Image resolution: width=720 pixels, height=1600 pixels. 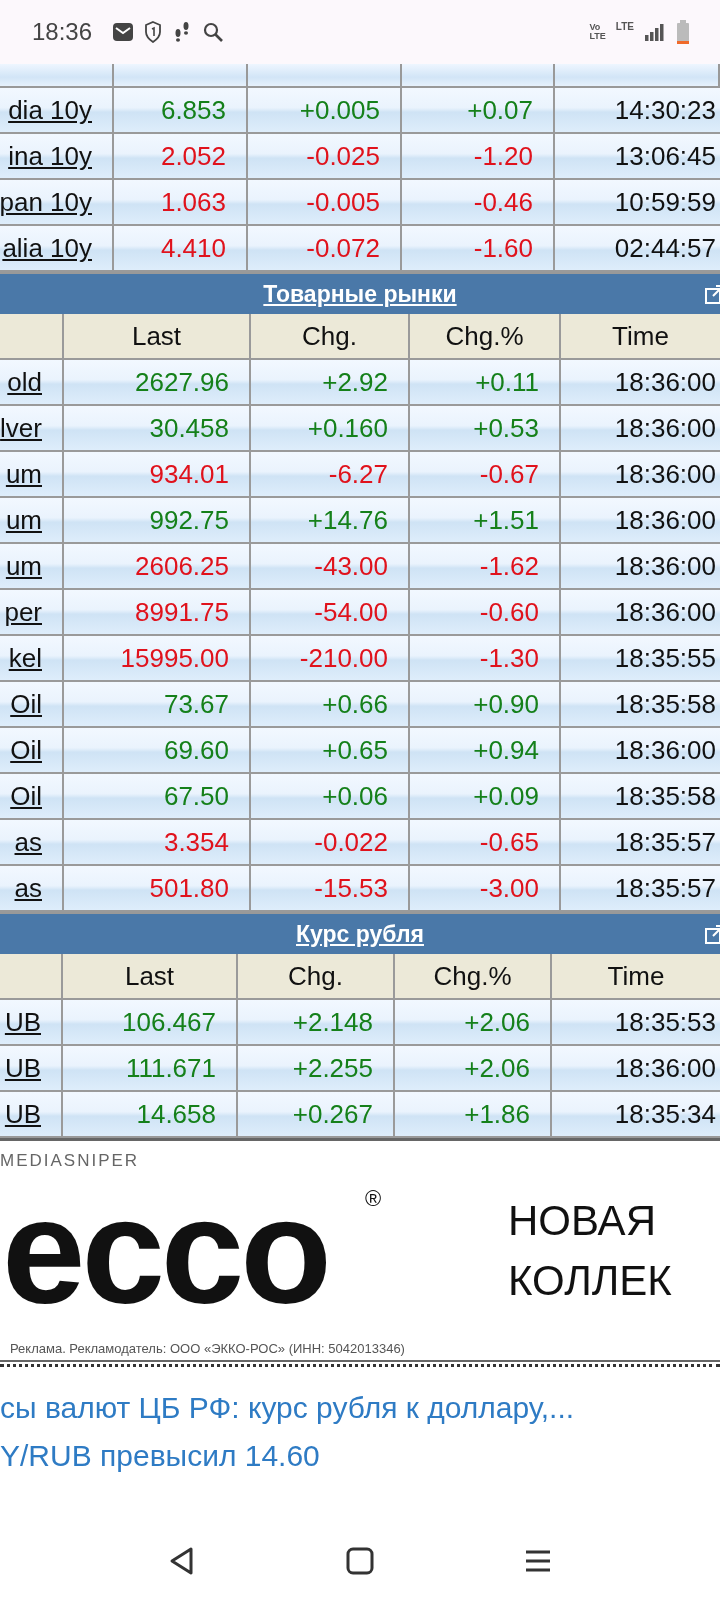 I want to click on table-cell: +0.90, so click(x=485, y=704).